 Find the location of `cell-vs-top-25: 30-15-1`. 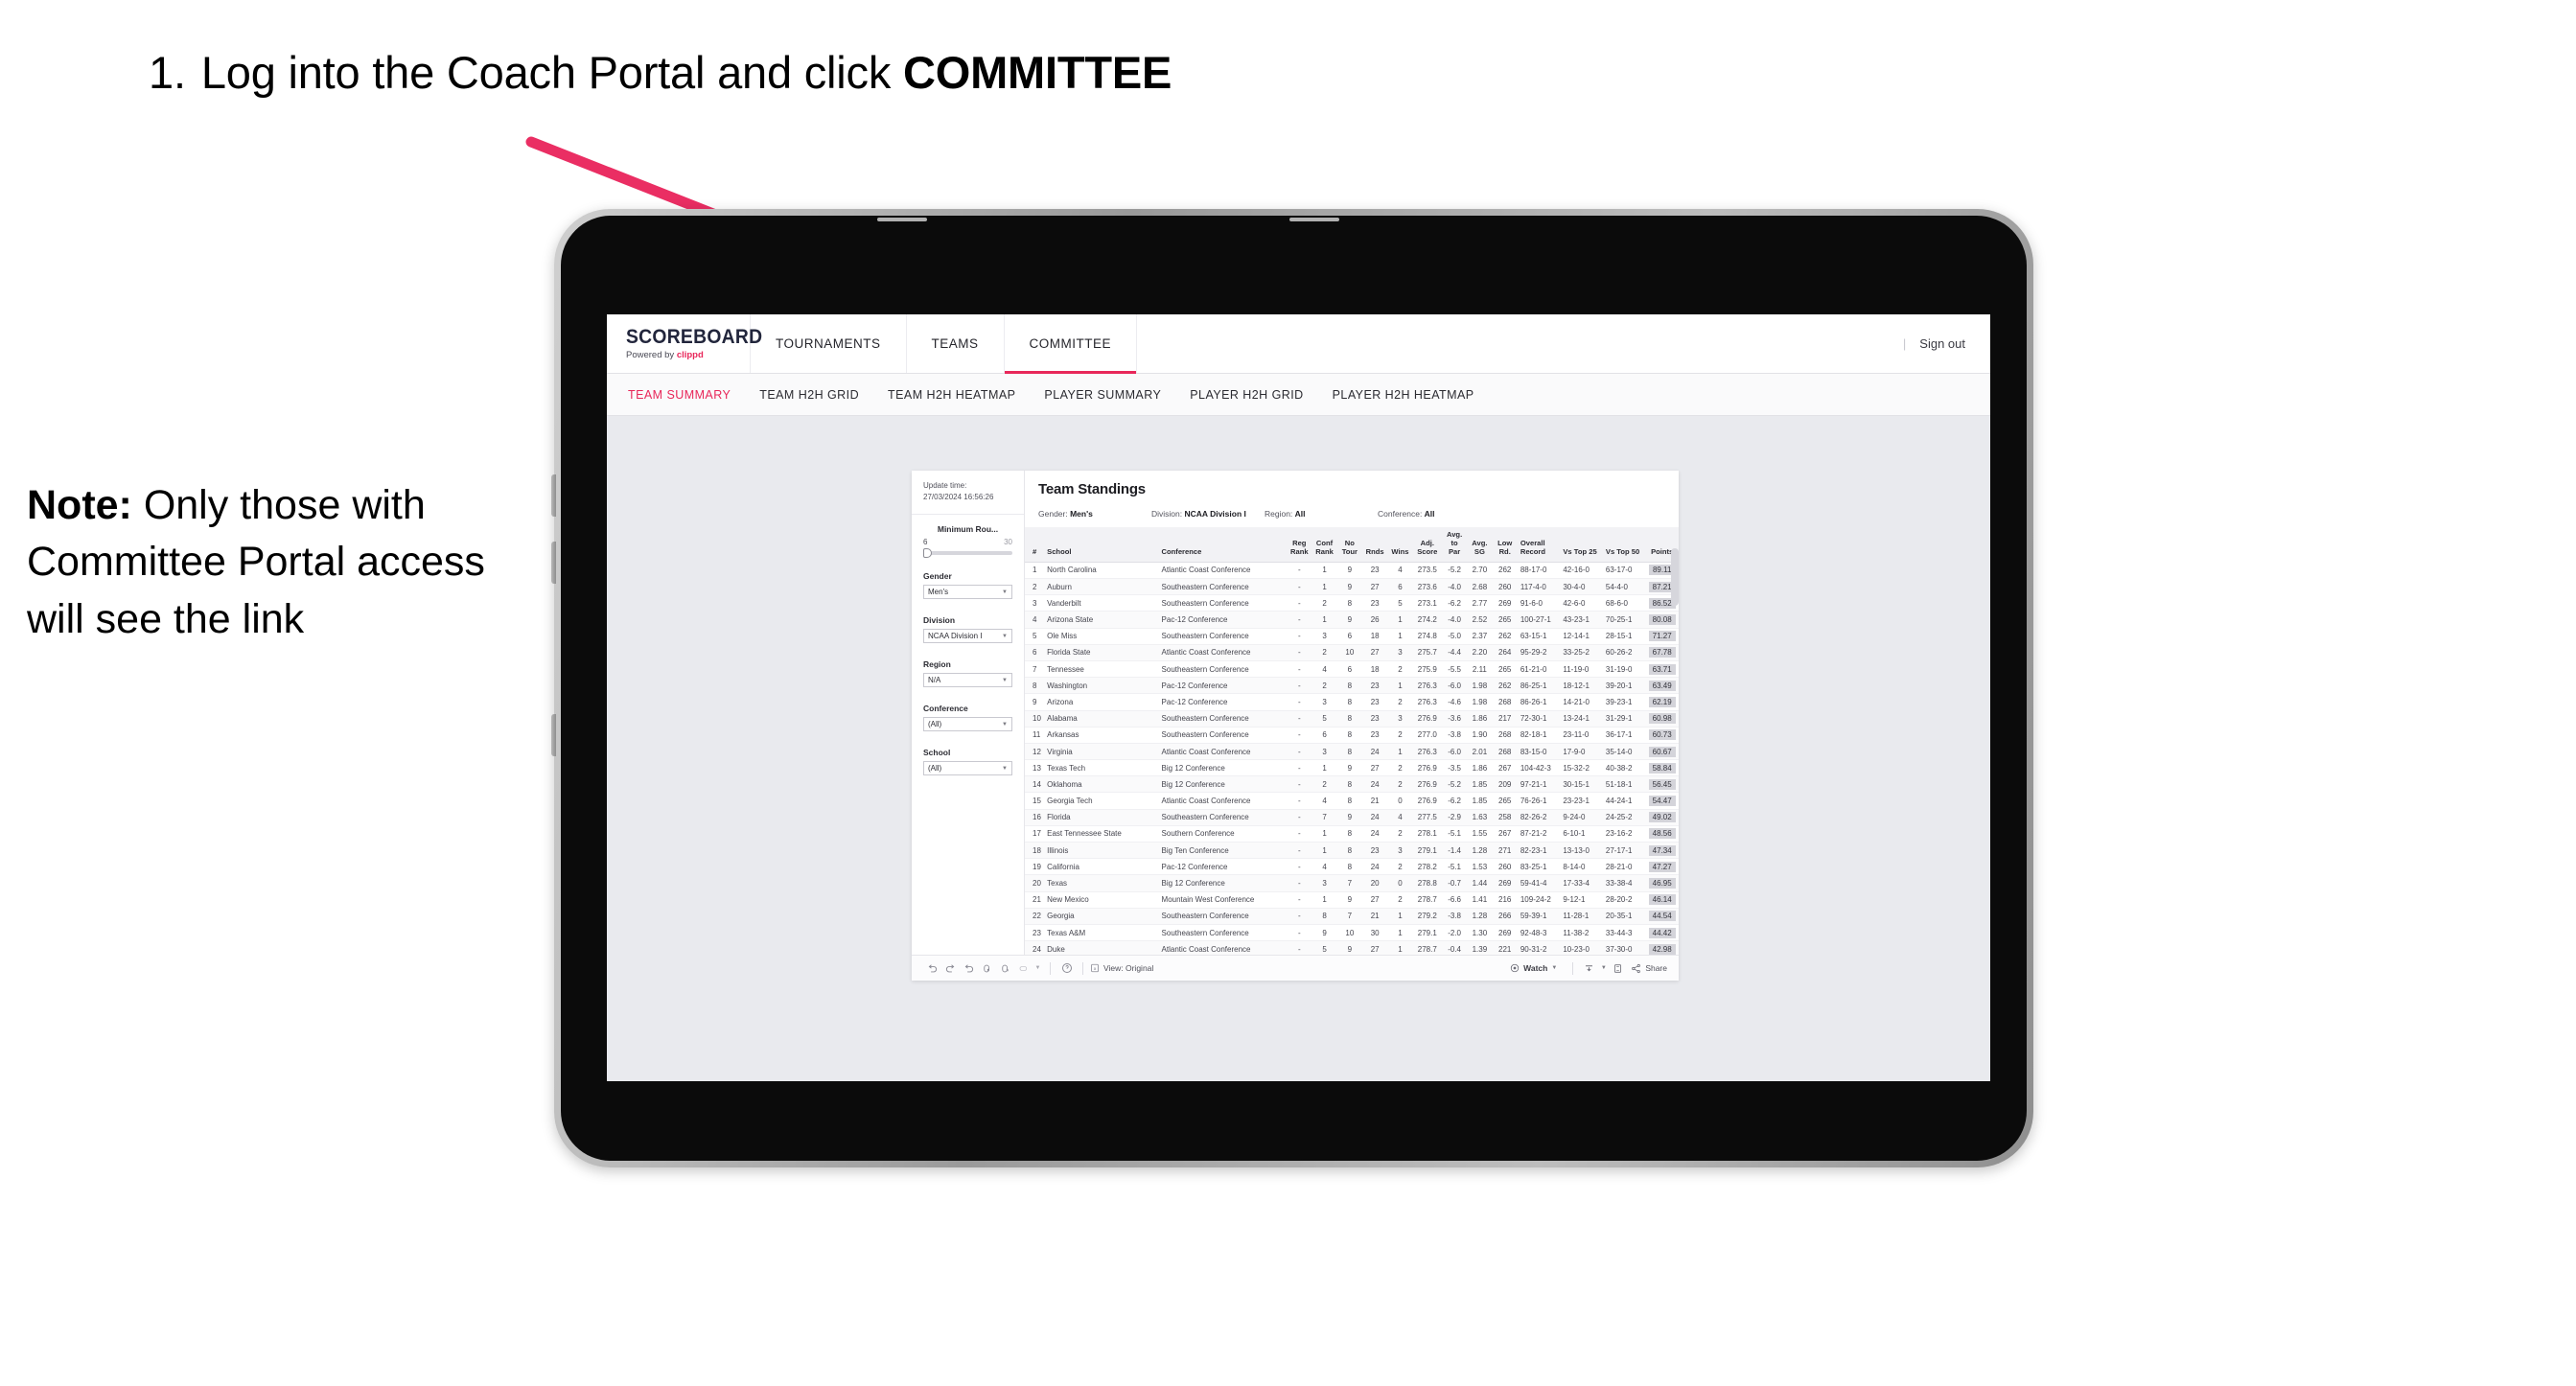

cell-vs-top-25: 30-15-1 is located at coordinates (1582, 784).